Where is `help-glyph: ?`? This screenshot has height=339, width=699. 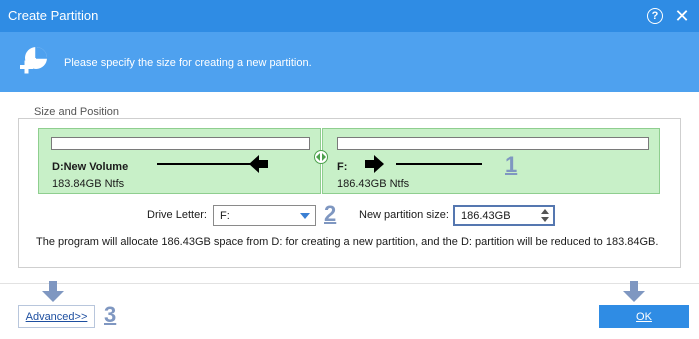 help-glyph: ? is located at coordinates (655, 16).